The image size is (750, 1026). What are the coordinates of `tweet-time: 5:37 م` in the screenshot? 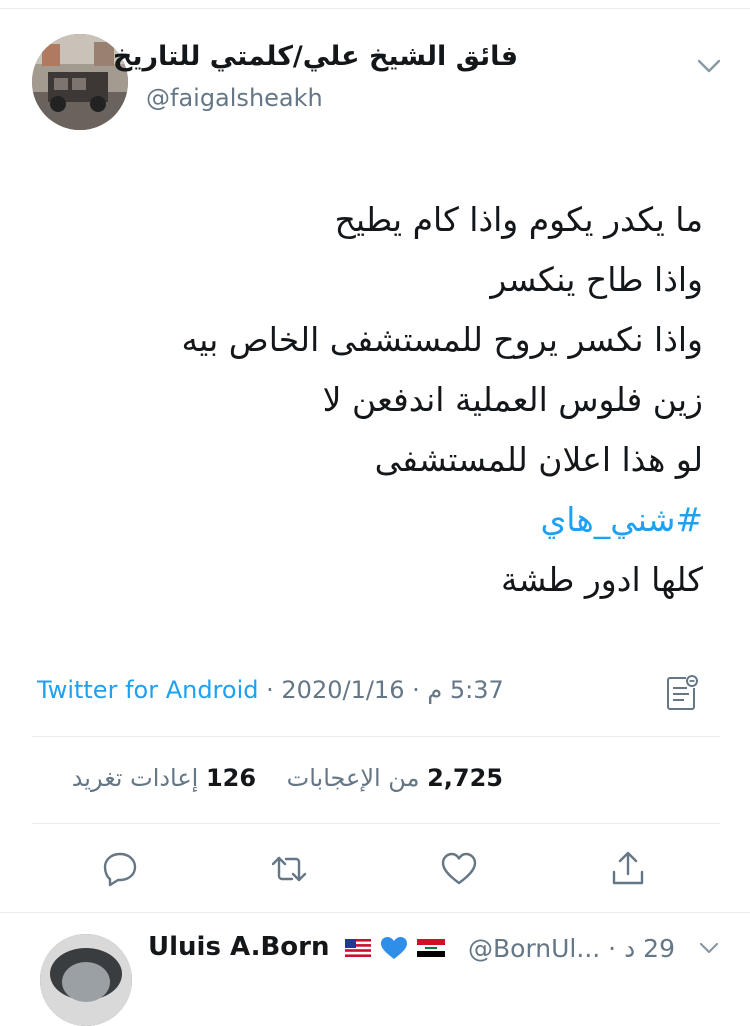 It's located at (465, 690).